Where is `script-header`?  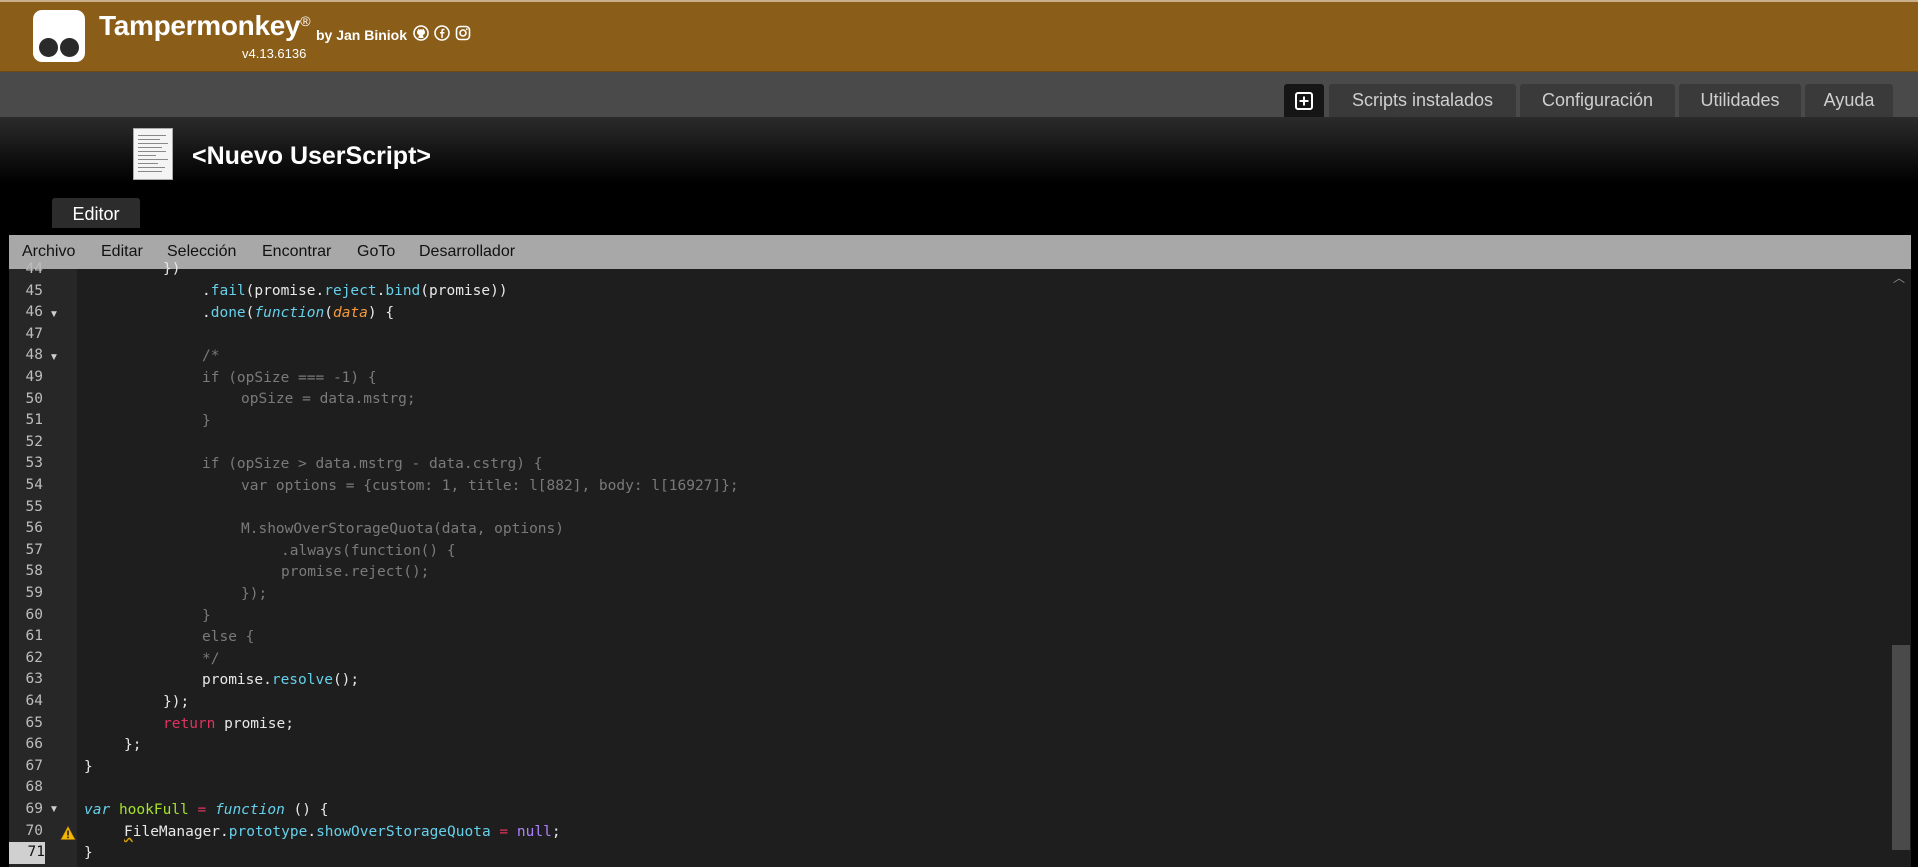
script-header is located at coordinates (959, 172).